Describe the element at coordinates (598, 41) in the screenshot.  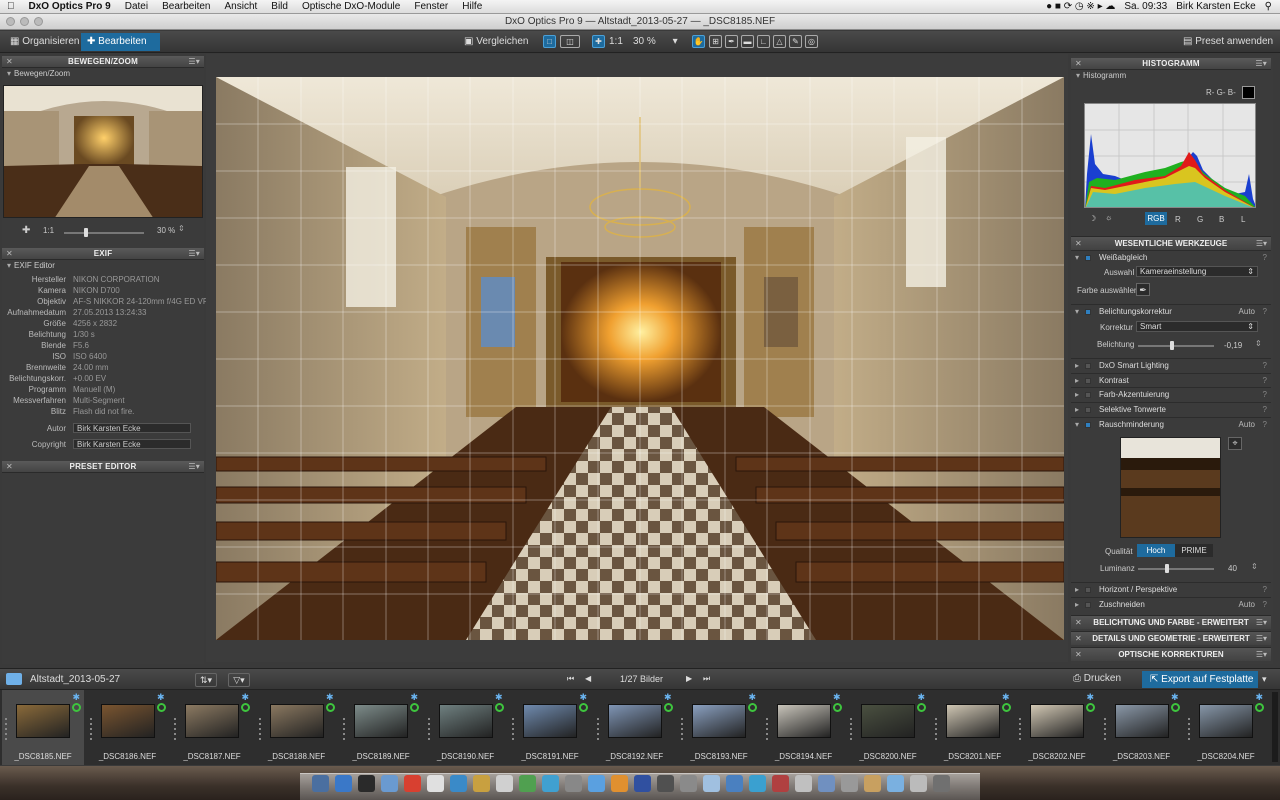
I see `move-tool-icon: ✚` at that location.